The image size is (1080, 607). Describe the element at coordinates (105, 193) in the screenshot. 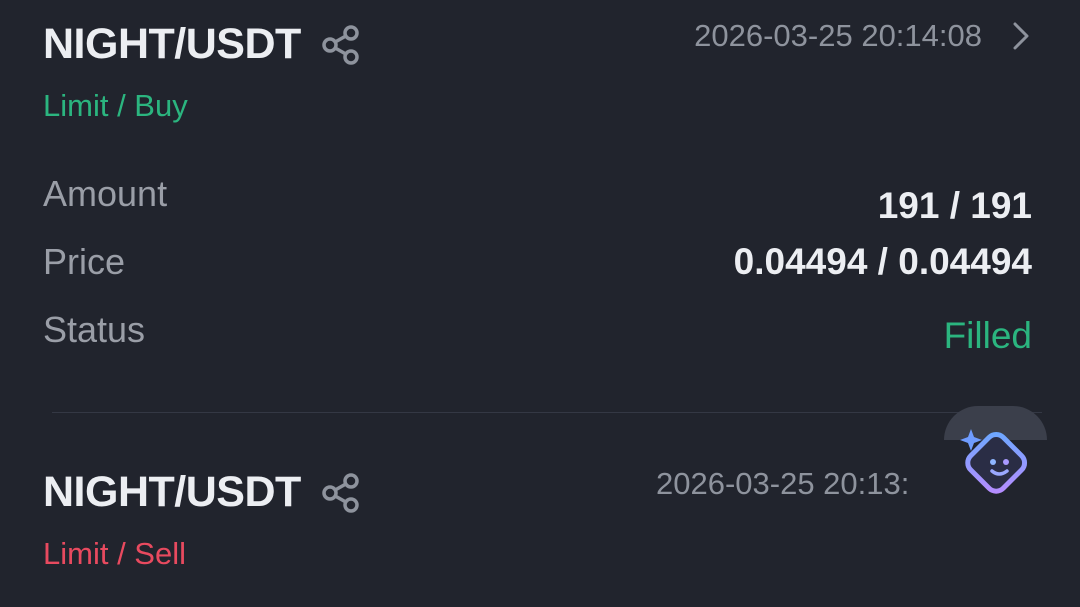

I see `amount-label: Amount` at that location.